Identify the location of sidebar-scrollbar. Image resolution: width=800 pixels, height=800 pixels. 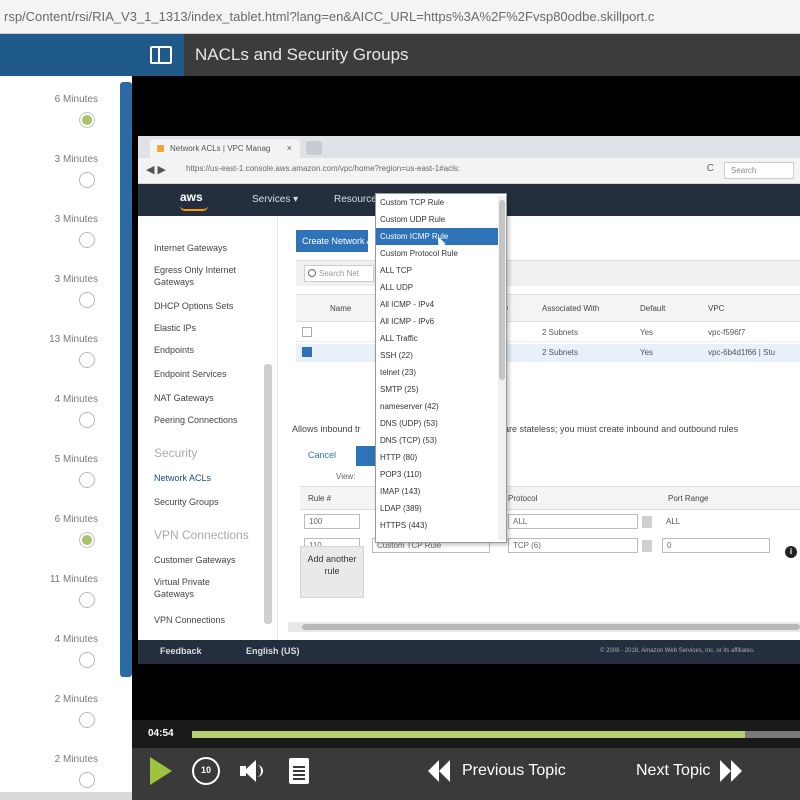
(126, 379).